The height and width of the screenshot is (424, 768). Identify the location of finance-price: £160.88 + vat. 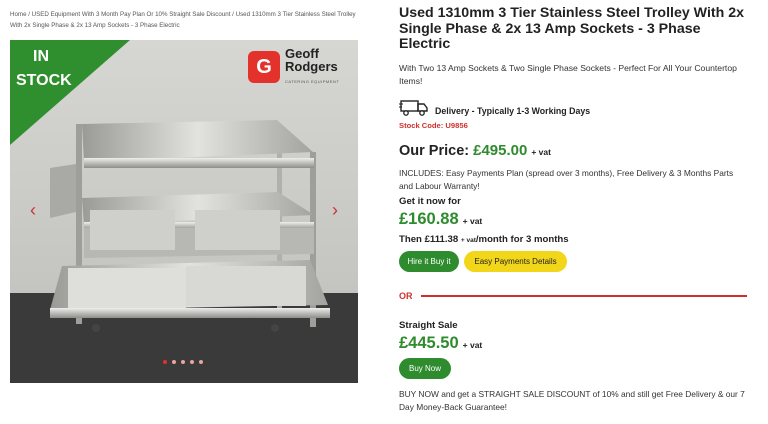
(440, 219).